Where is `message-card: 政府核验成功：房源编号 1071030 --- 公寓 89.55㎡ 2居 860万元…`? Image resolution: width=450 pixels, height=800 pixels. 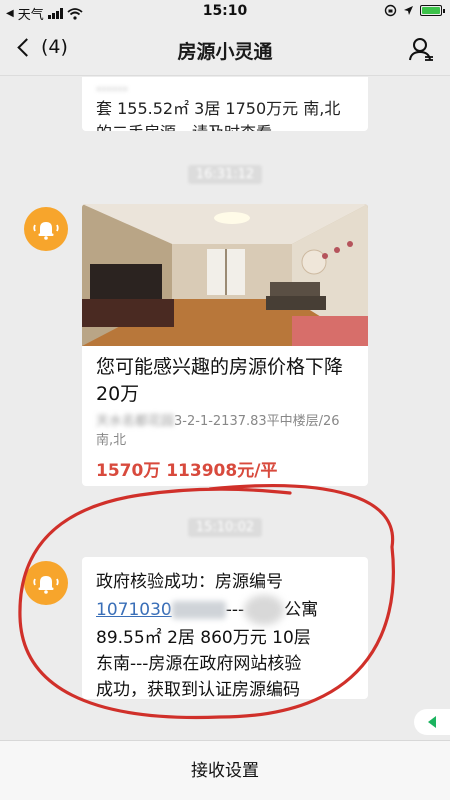 message-card: 政府核验成功：房源编号 1071030 --- 公寓 89.55㎡ 2居 860万元… is located at coordinates (225, 628).